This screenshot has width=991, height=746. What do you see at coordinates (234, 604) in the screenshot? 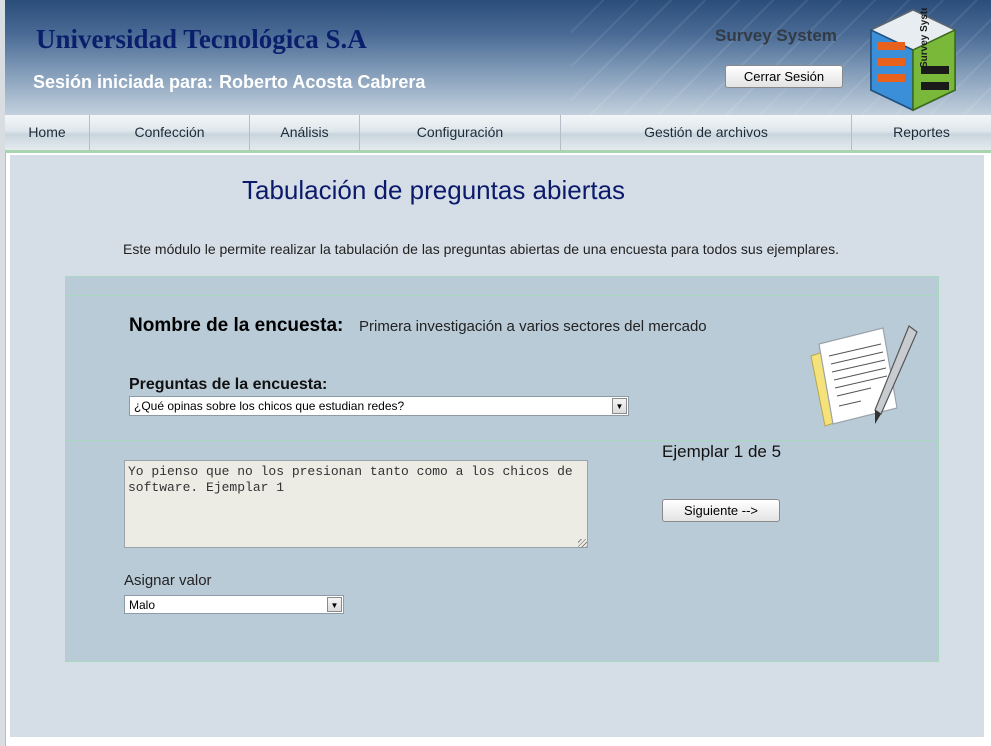
I see `assign-value-select: Malo ▼` at bounding box center [234, 604].